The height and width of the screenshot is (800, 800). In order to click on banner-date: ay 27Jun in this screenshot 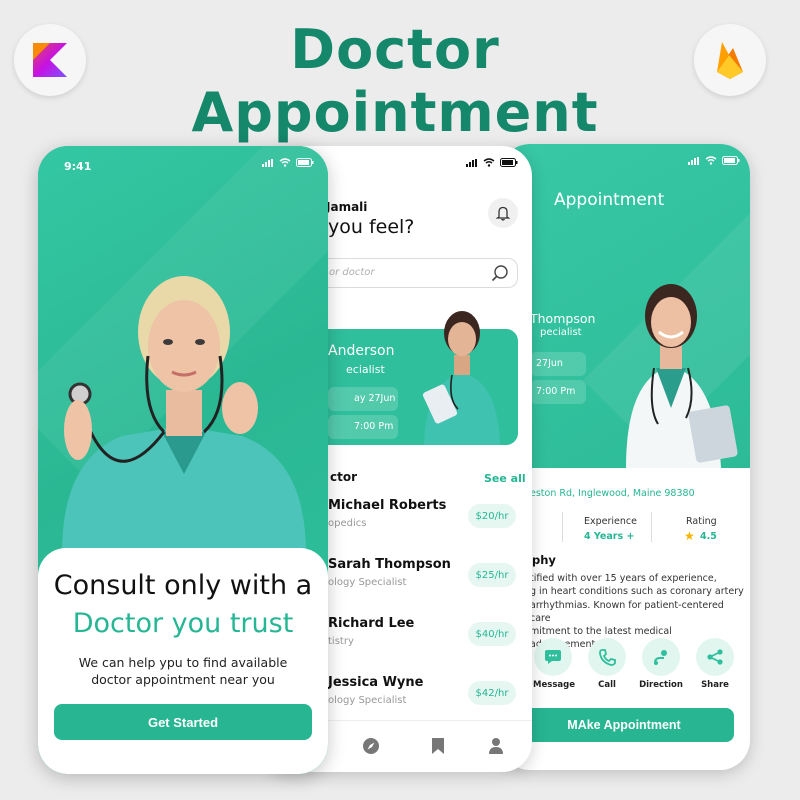, I will do `click(363, 399)`.